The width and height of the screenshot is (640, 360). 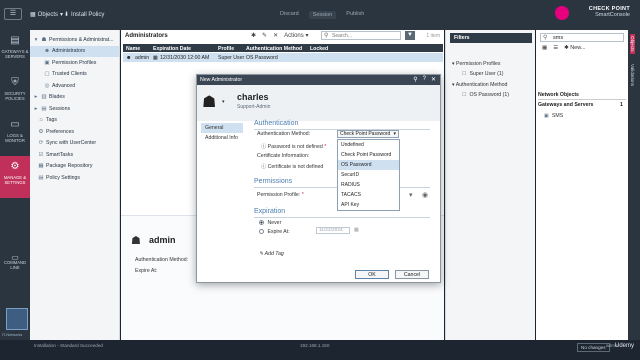 I want to click on add-tag-label: Add Tag, so click(x=274, y=254).